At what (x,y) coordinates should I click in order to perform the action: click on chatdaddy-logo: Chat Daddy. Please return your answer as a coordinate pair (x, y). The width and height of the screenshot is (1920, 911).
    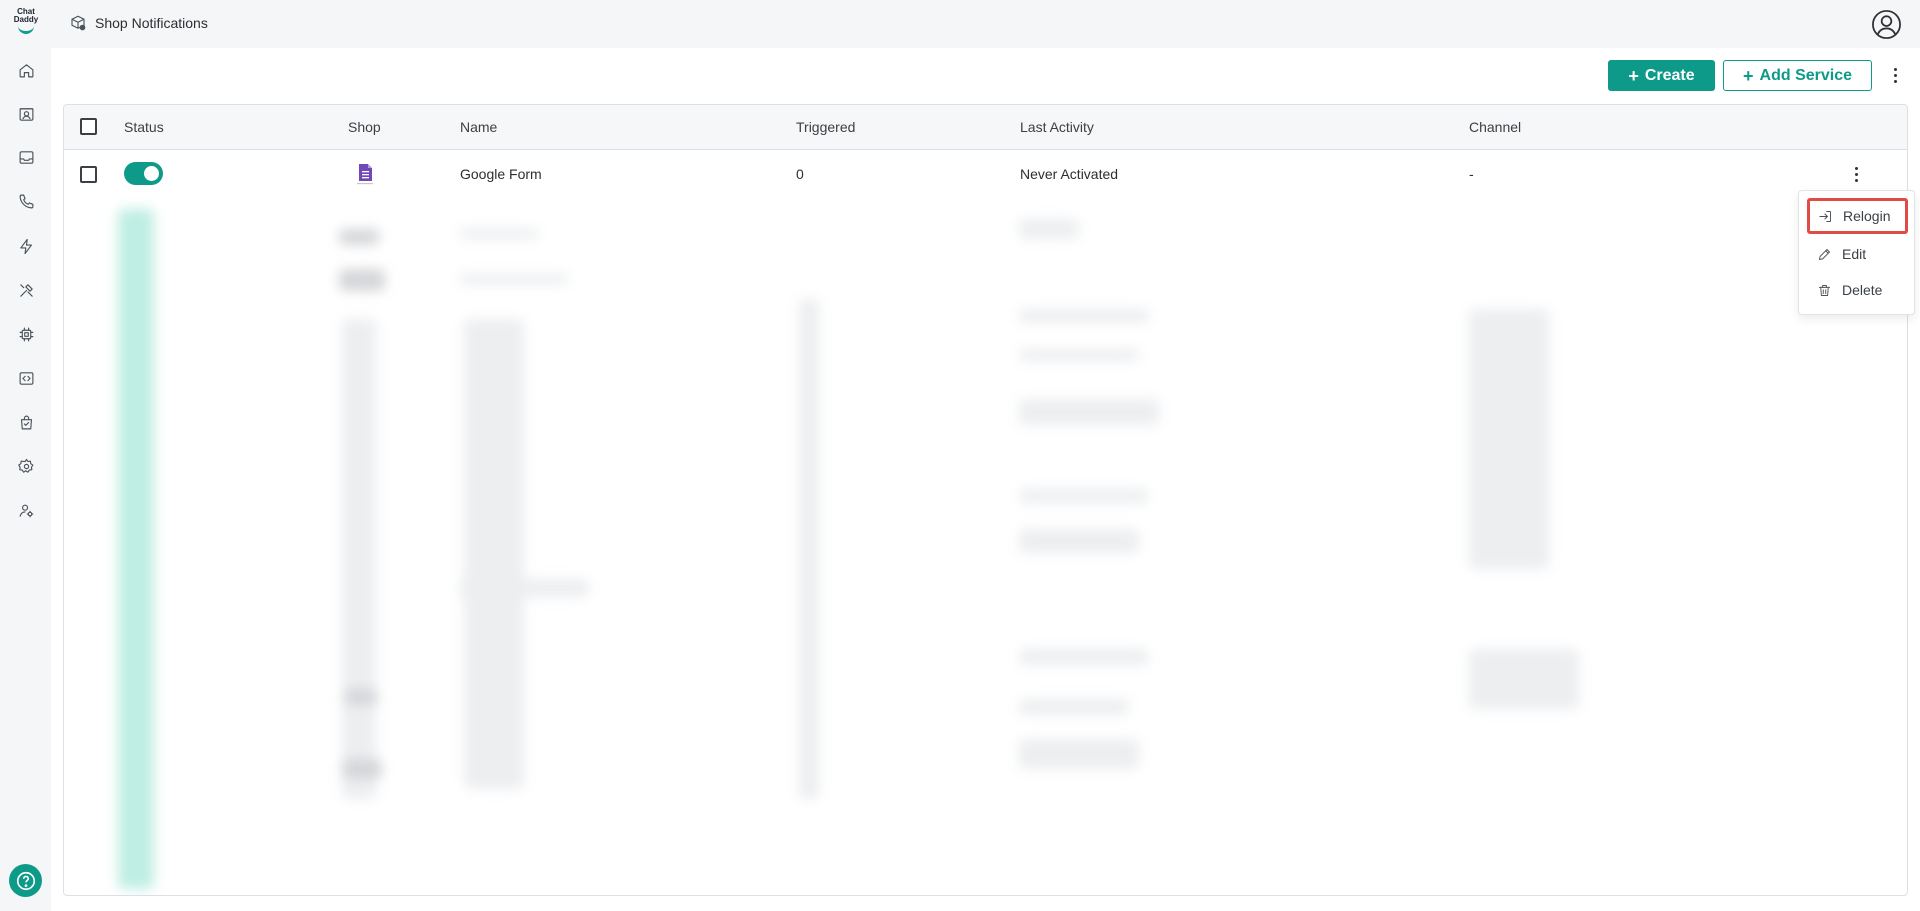
    Looking at the image, I should click on (26, 23).